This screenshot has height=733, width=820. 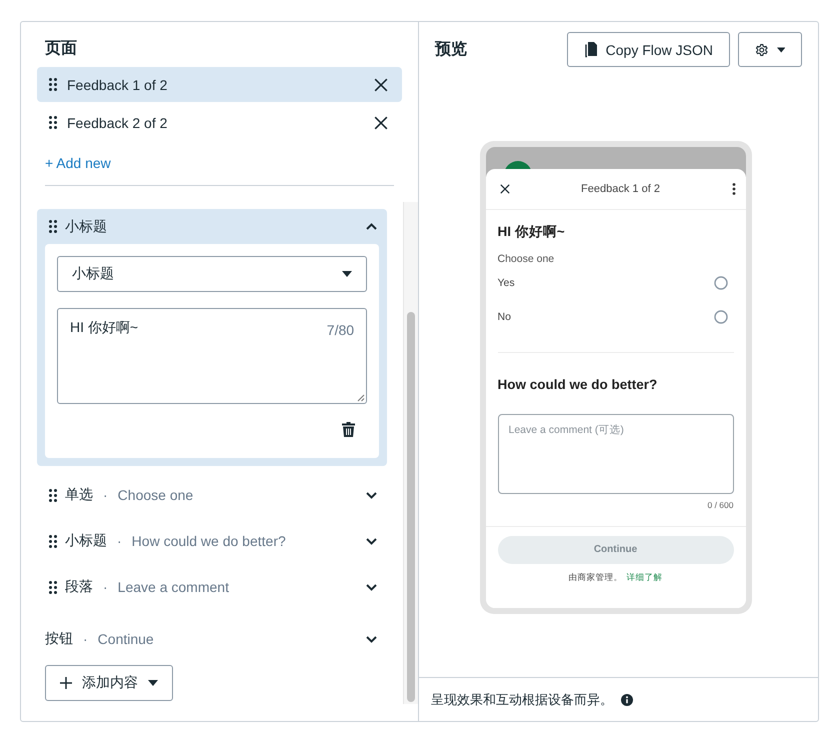 What do you see at coordinates (734, 188) in the screenshot?
I see `more-icon` at bounding box center [734, 188].